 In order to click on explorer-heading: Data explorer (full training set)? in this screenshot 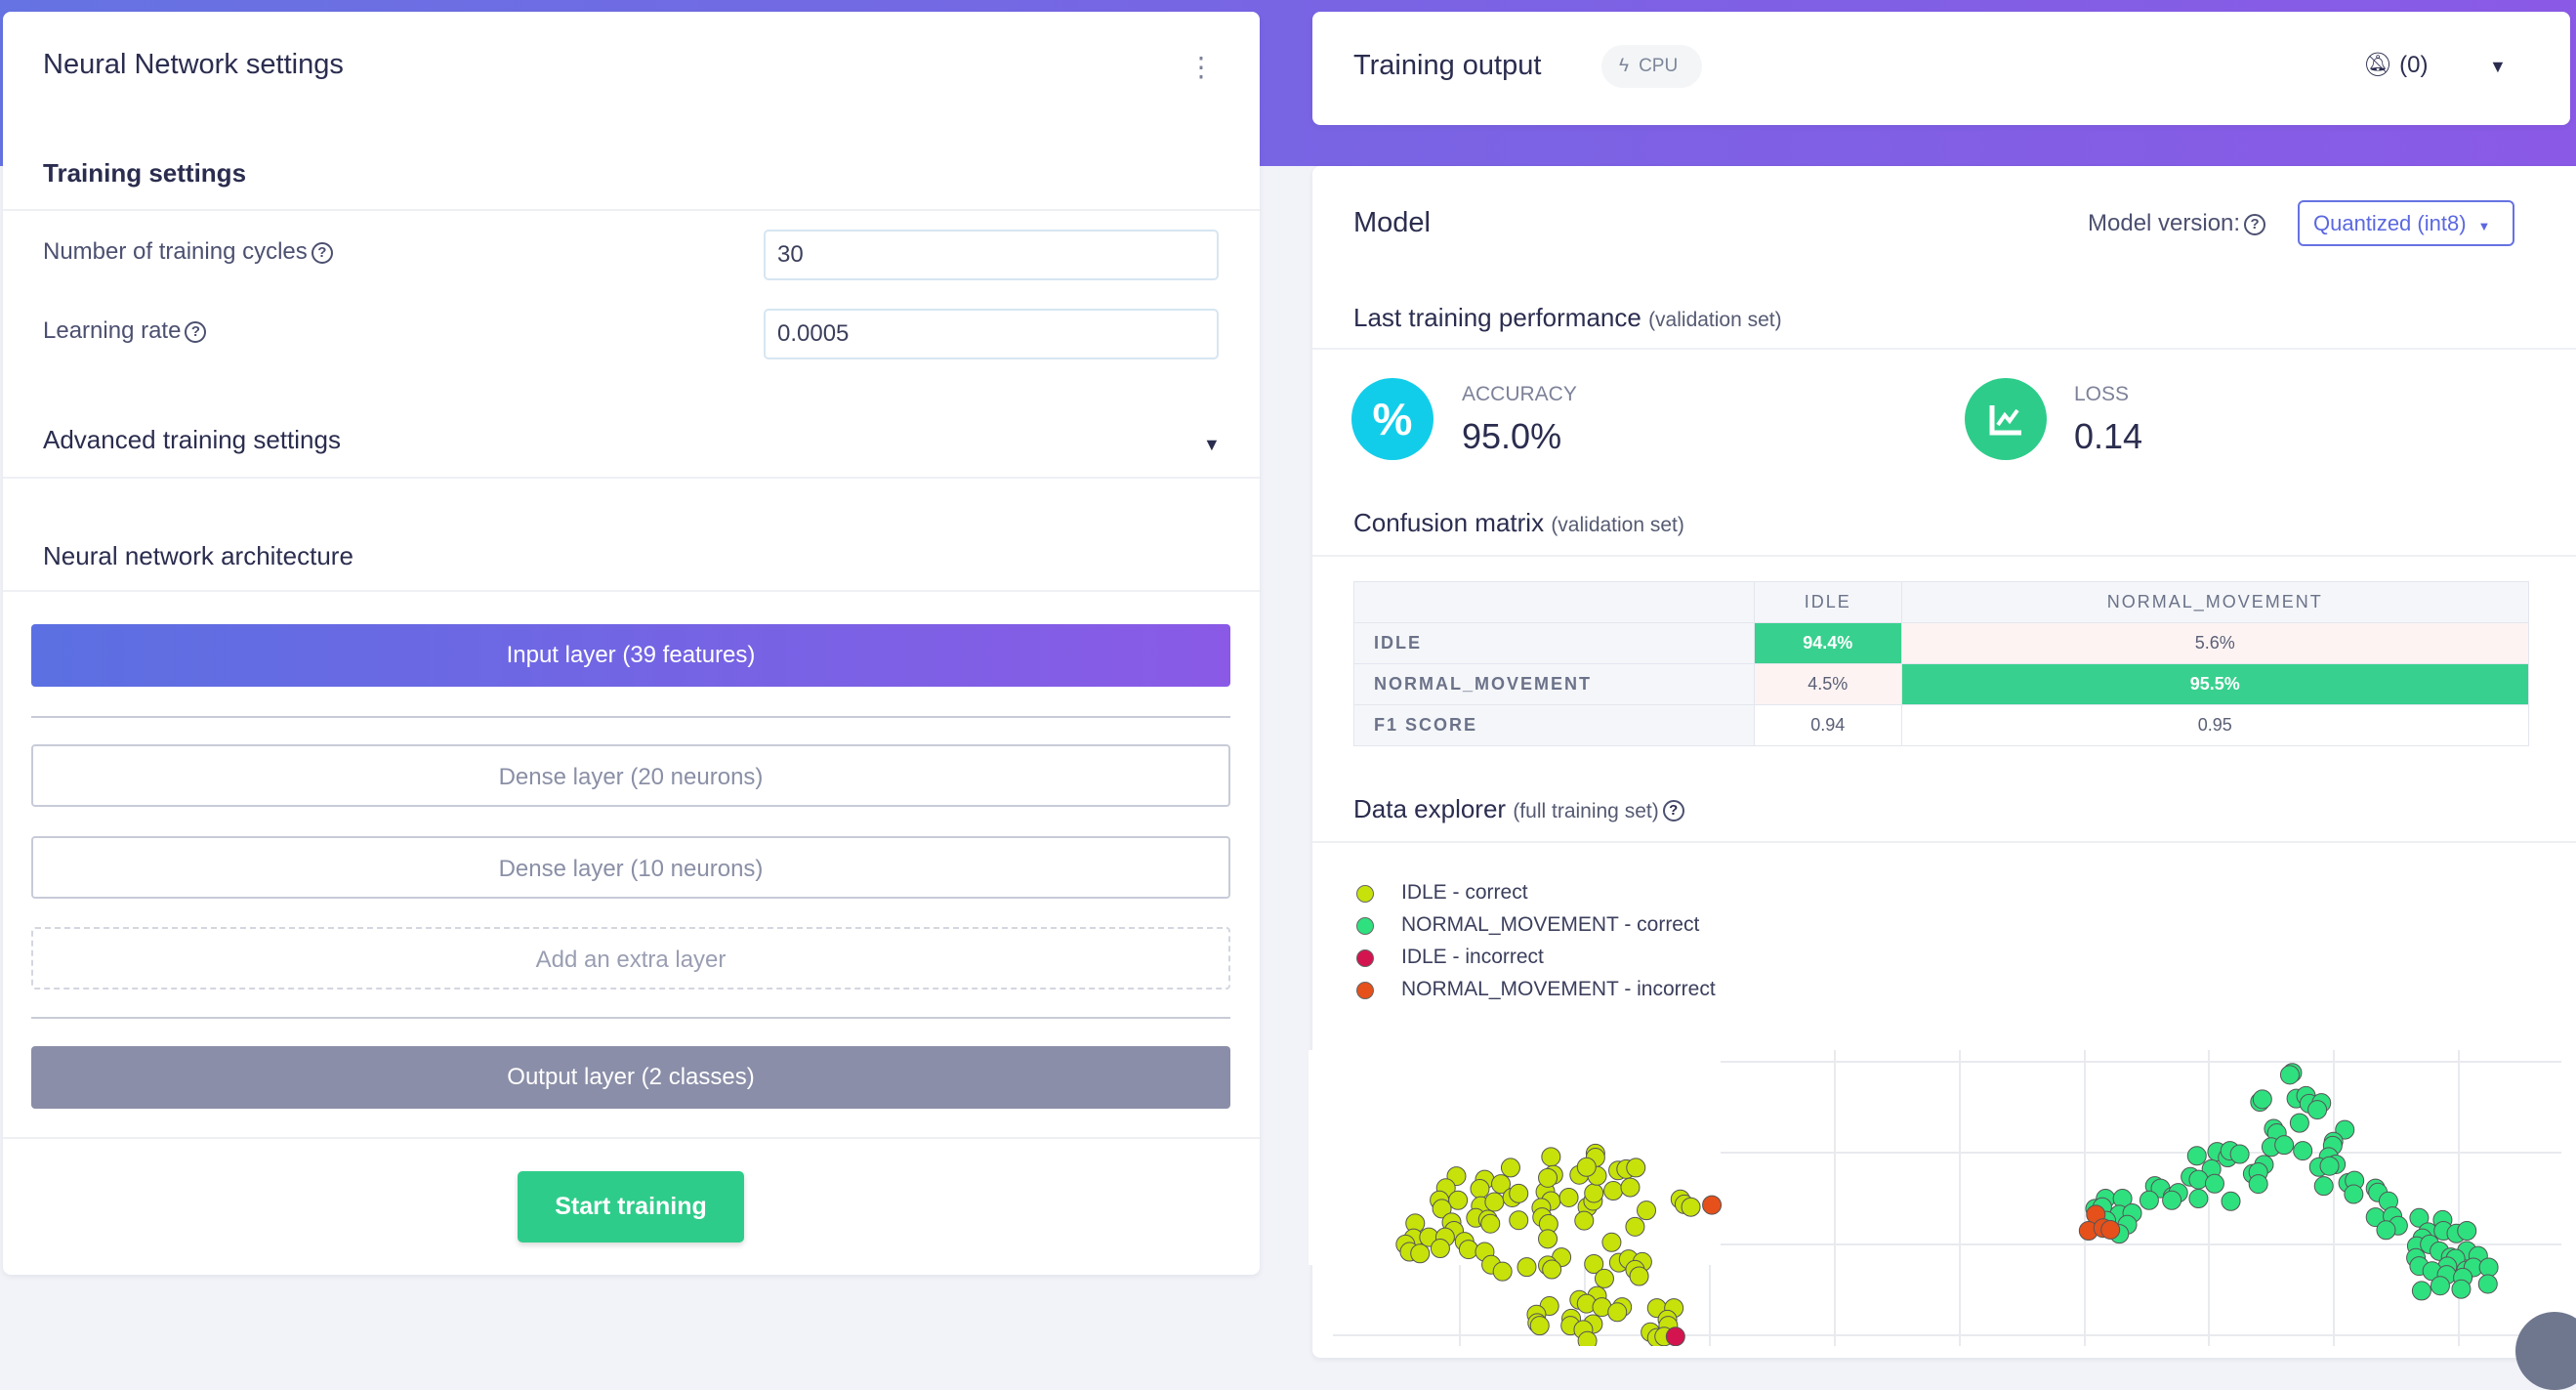, I will do `click(1518, 809)`.